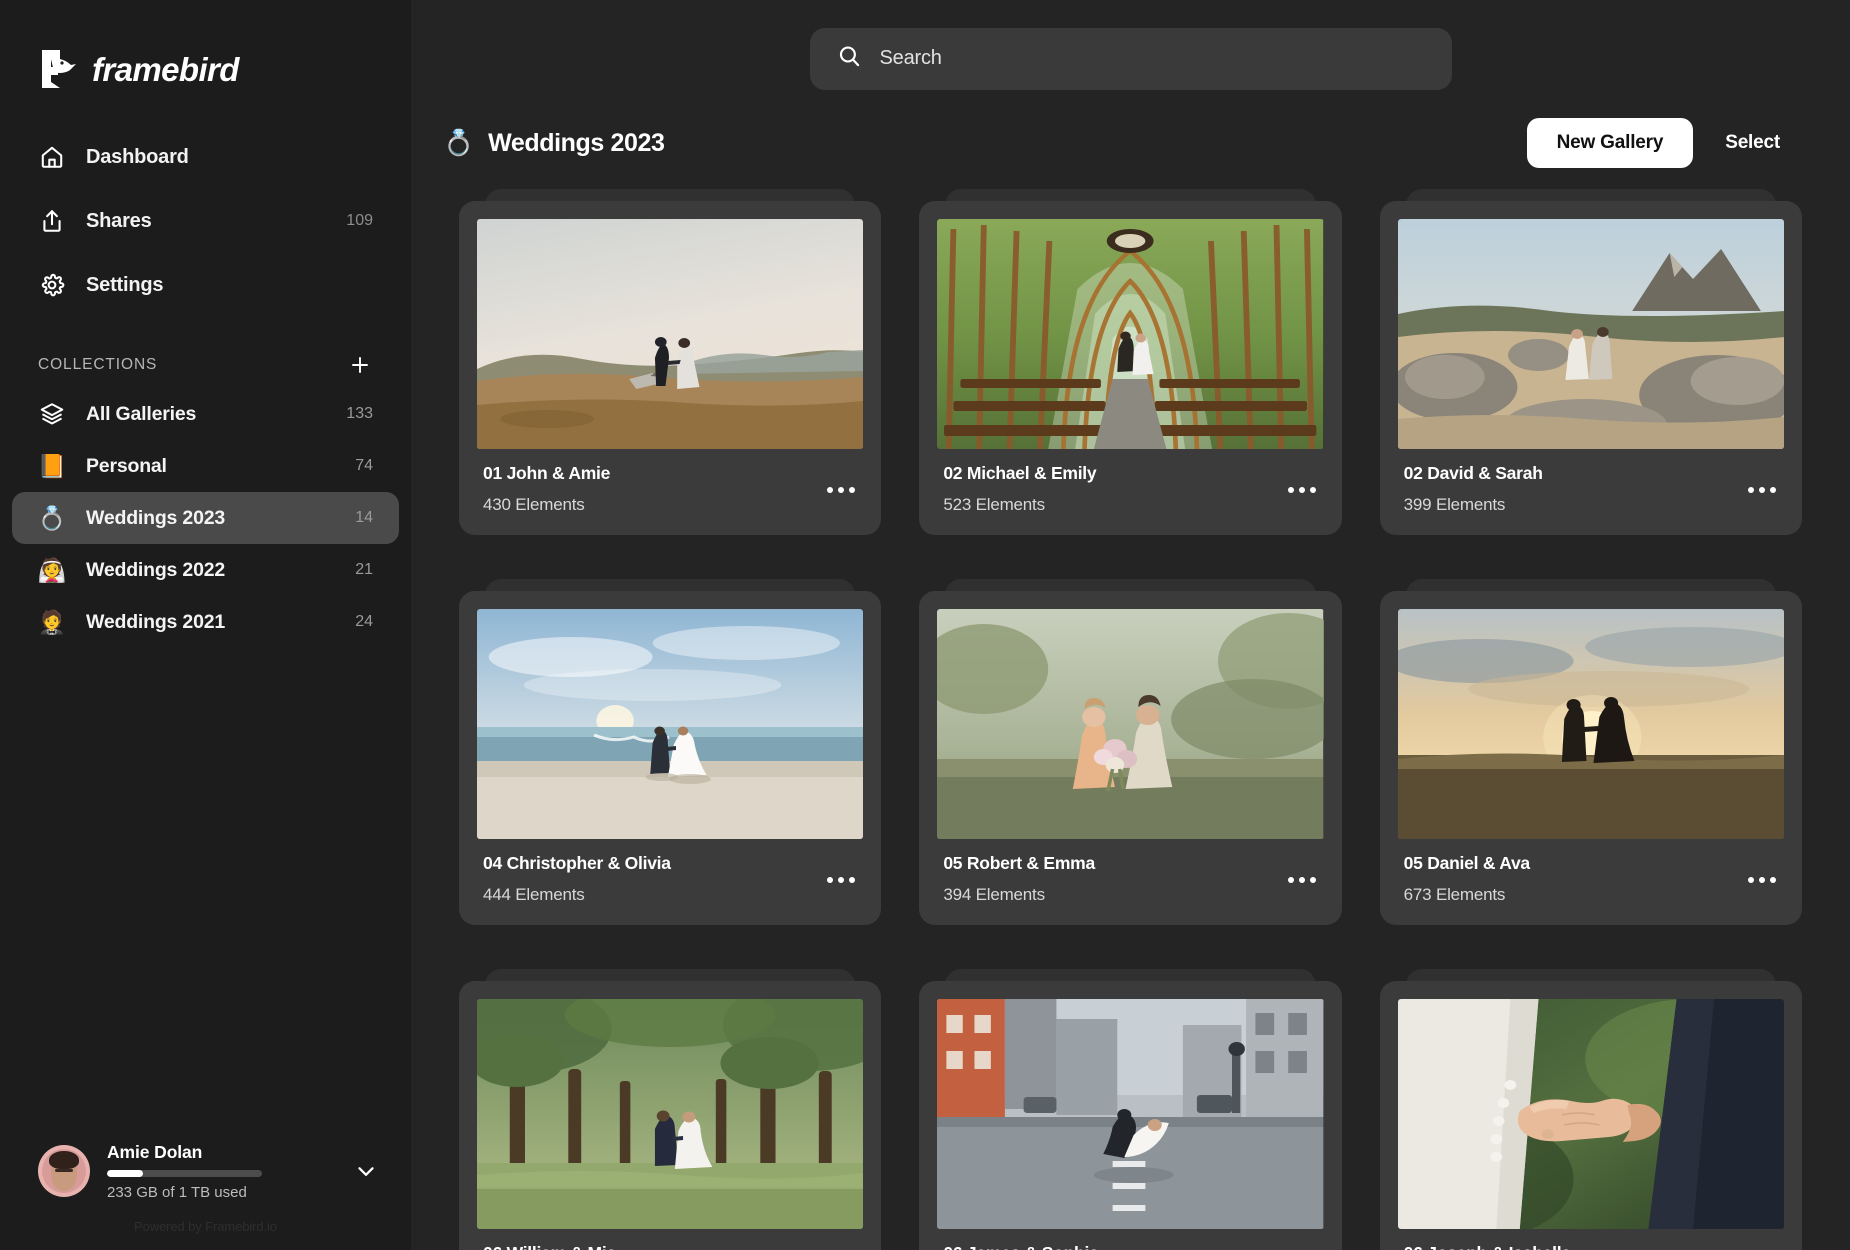  What do you see at coordinates (1591, 1239) in the screenshot?
I see `gallery-card-footer: 06 Joseph & Isabella 406 Elements` at bounding box center [1591, 1239].